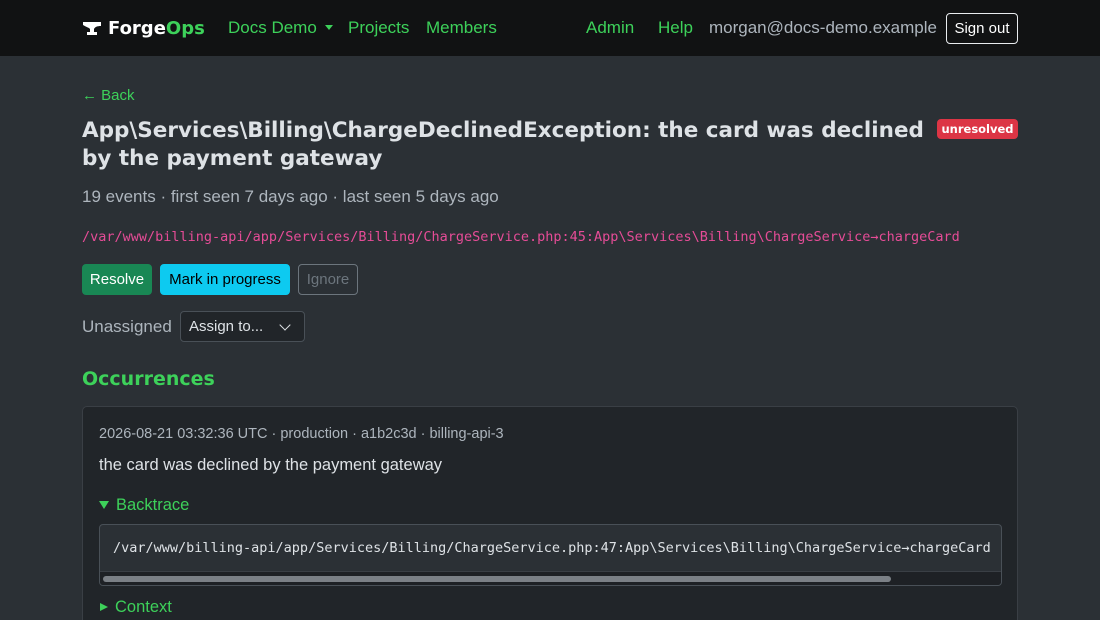  Describe the element at coordinates (378, 28) in the screenshot. I see `nav-projects: Projects` at that location.